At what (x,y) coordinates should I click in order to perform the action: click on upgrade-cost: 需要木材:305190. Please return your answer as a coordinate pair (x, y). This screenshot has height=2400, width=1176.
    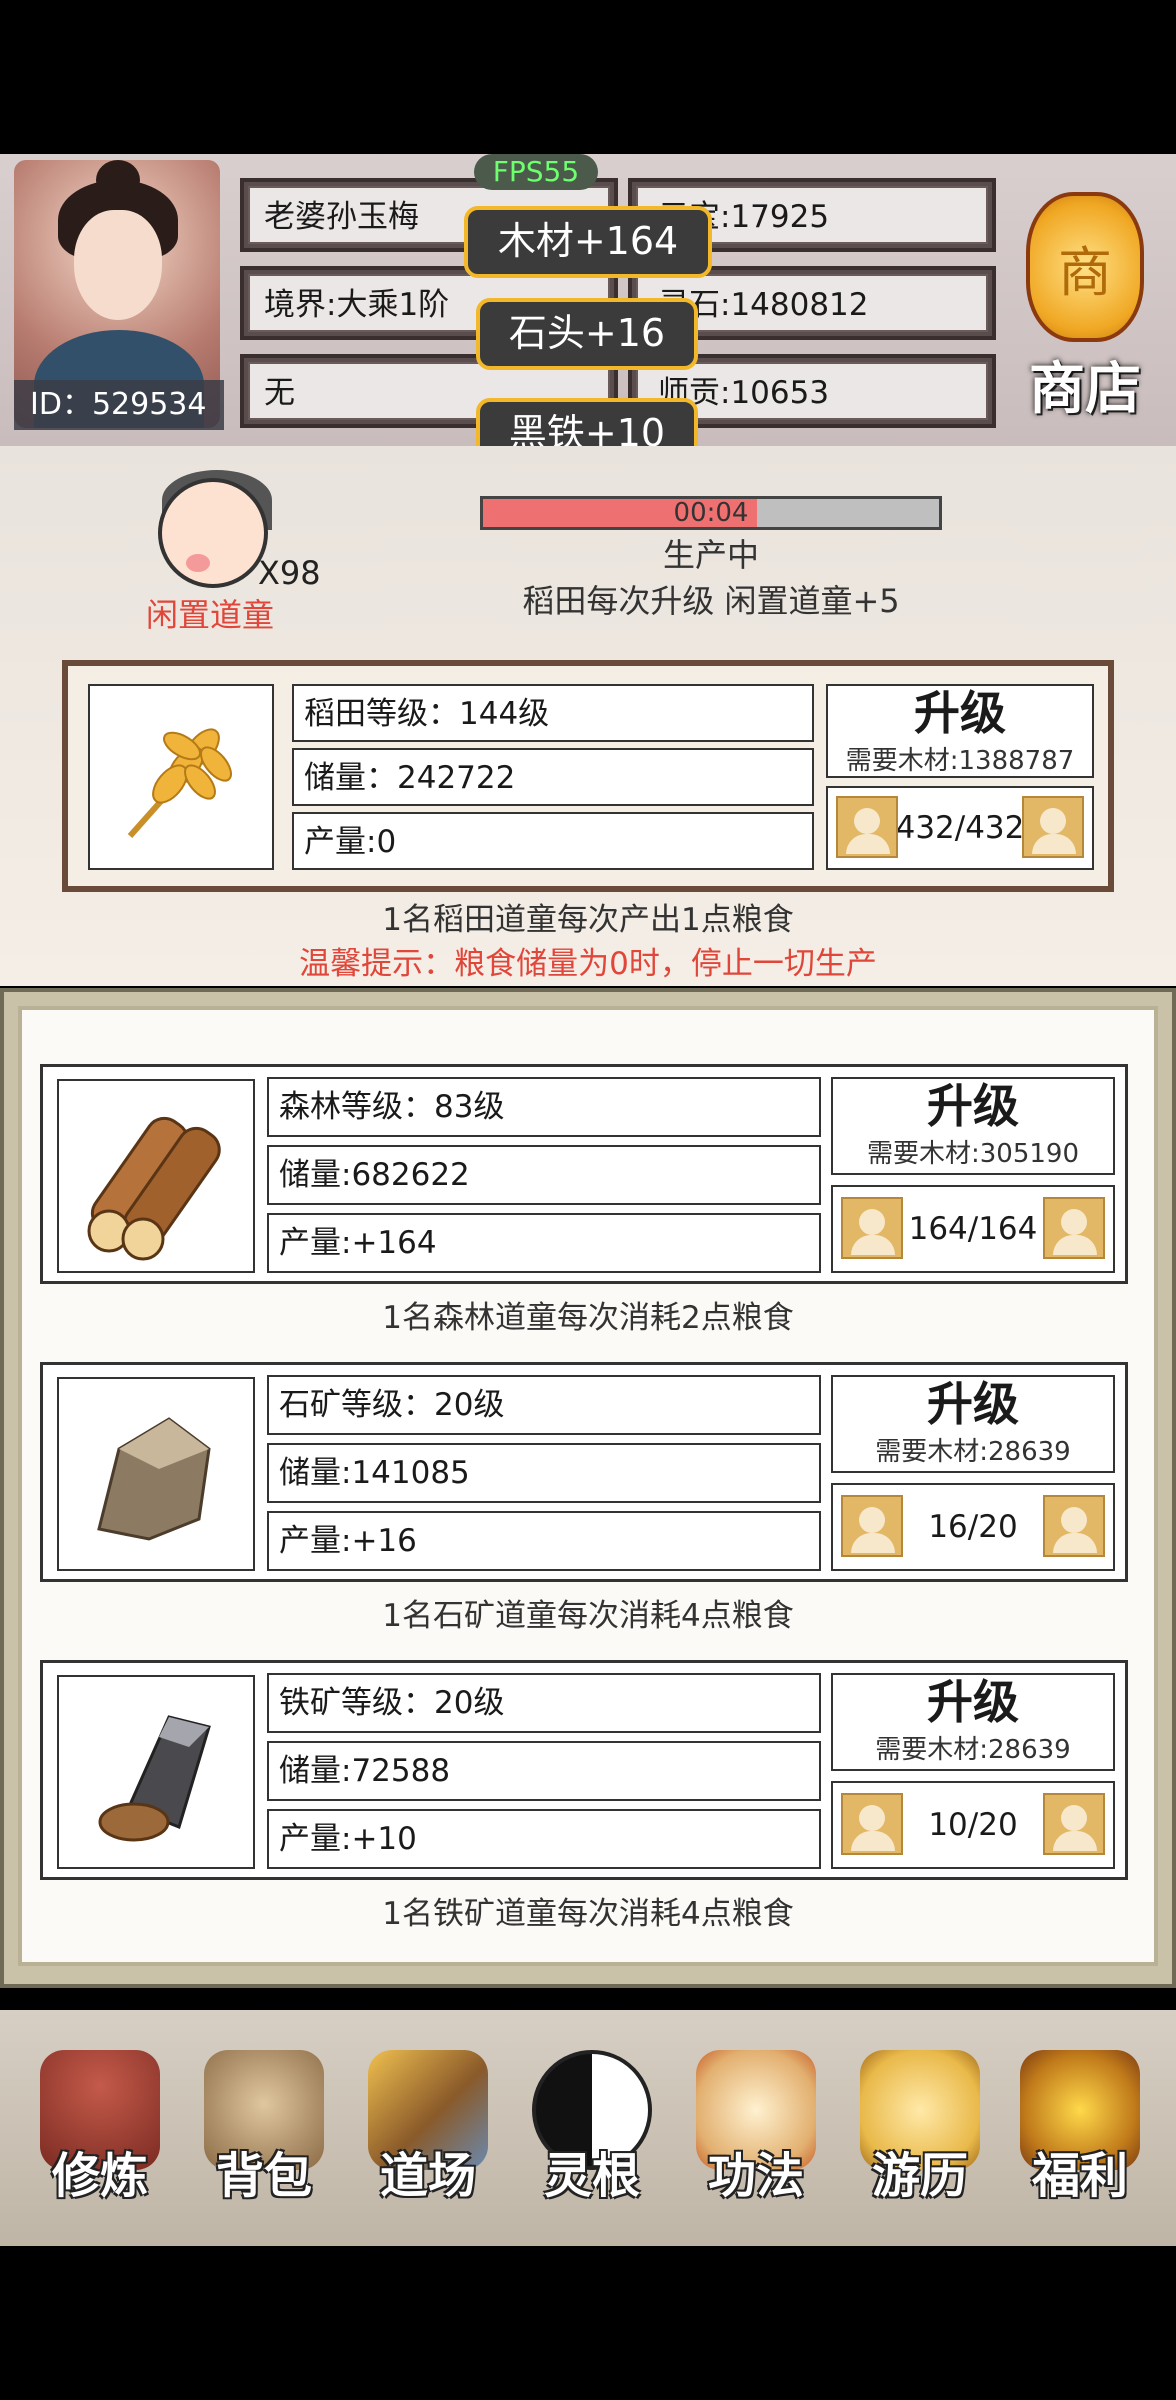
    Looking at the image, I should click on (972, 1154).